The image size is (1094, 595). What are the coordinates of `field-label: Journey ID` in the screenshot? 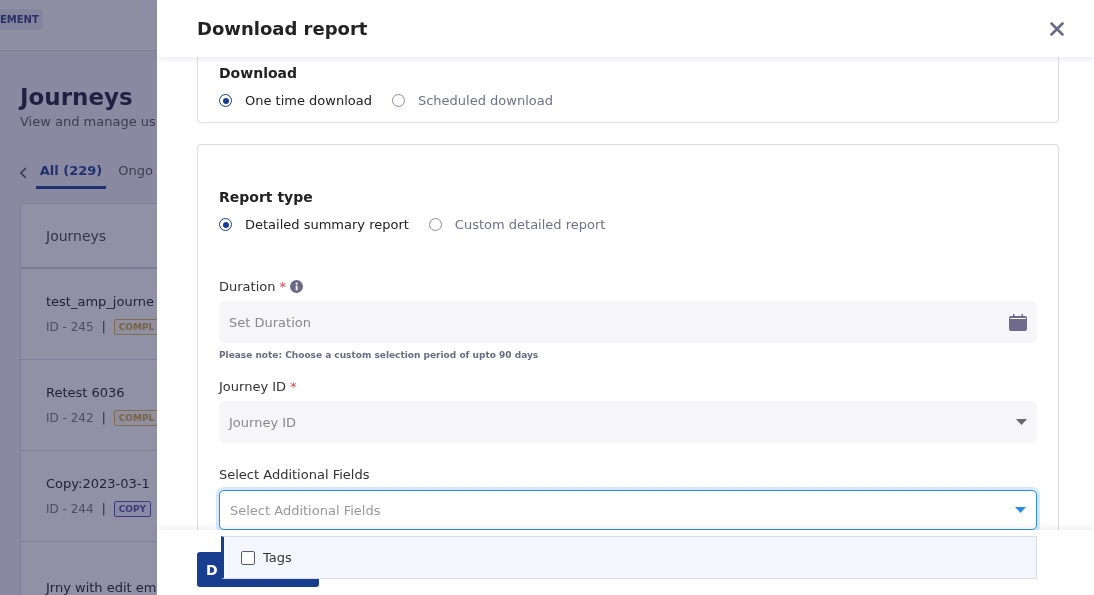 It's located at (253, 386).